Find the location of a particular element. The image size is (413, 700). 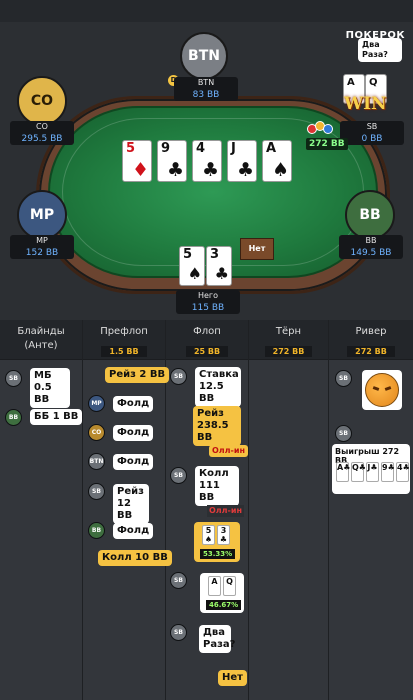

sb-chat-bubble: Два Раза? is located at coordinates (380, 50).